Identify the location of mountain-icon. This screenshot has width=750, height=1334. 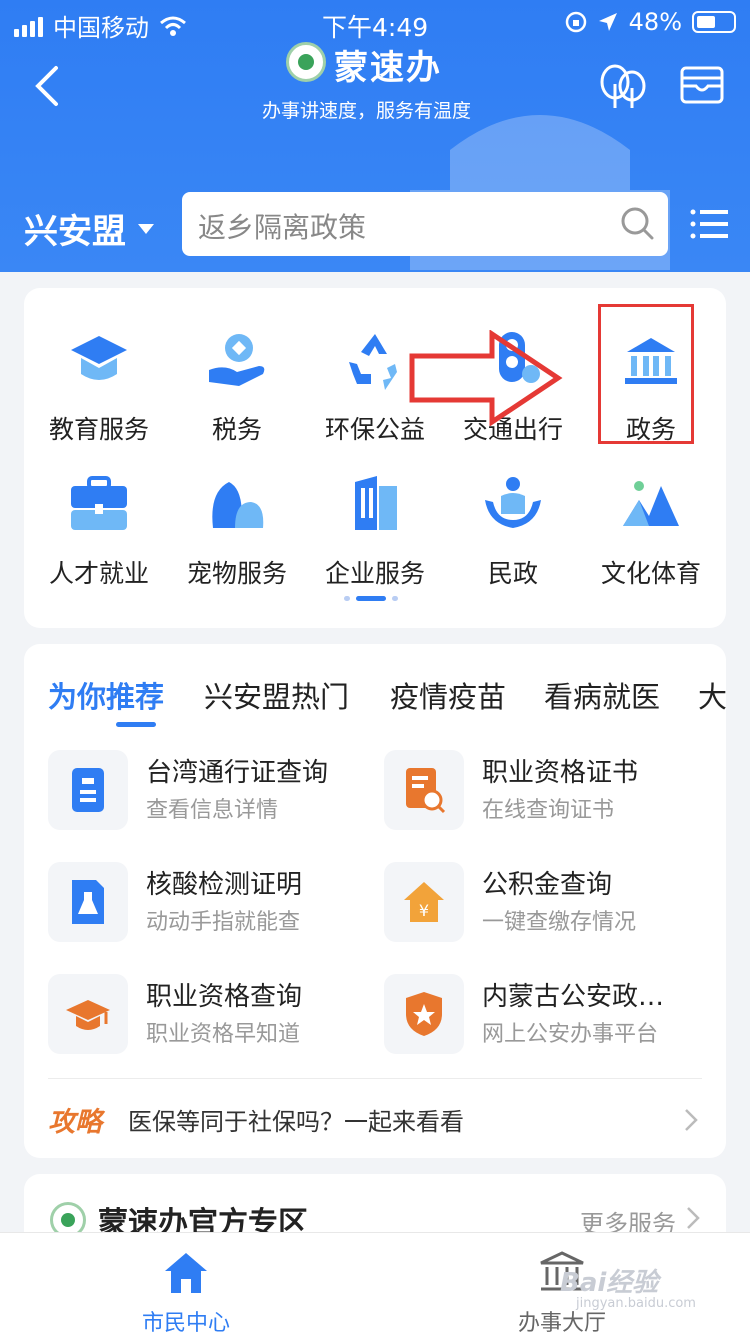
(651, 503).